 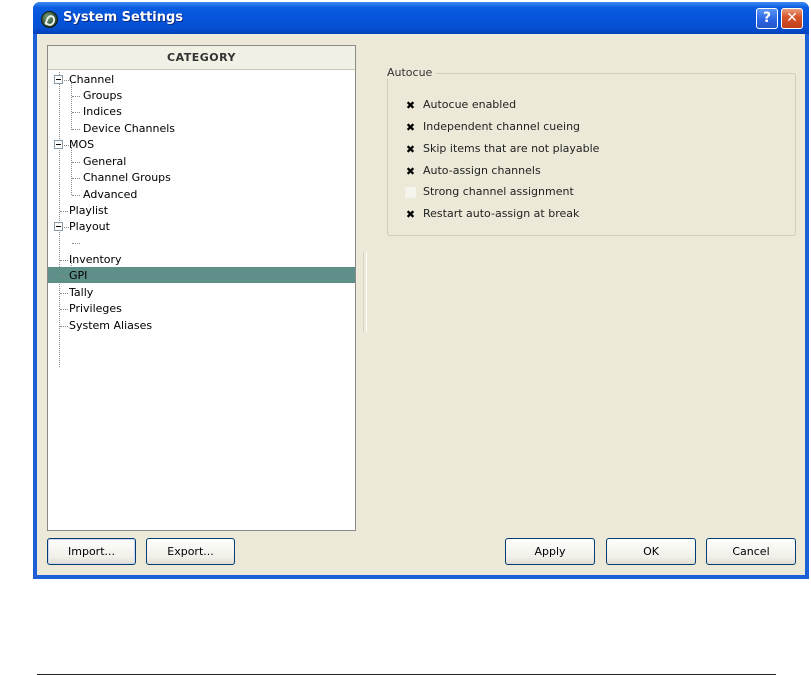 I want to click on tree-item-label: GPI, so click(x=78, y=275).